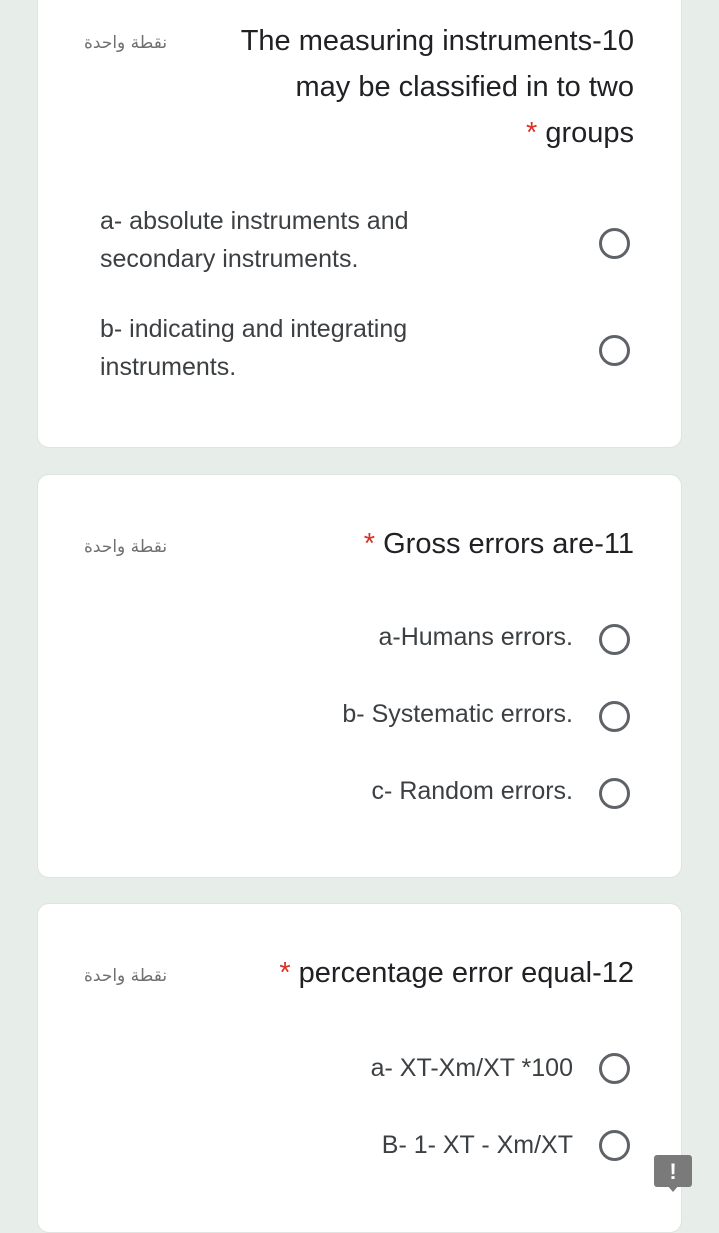  I want to click on question-title-text: percentage error equal-12, so click(466, 973).